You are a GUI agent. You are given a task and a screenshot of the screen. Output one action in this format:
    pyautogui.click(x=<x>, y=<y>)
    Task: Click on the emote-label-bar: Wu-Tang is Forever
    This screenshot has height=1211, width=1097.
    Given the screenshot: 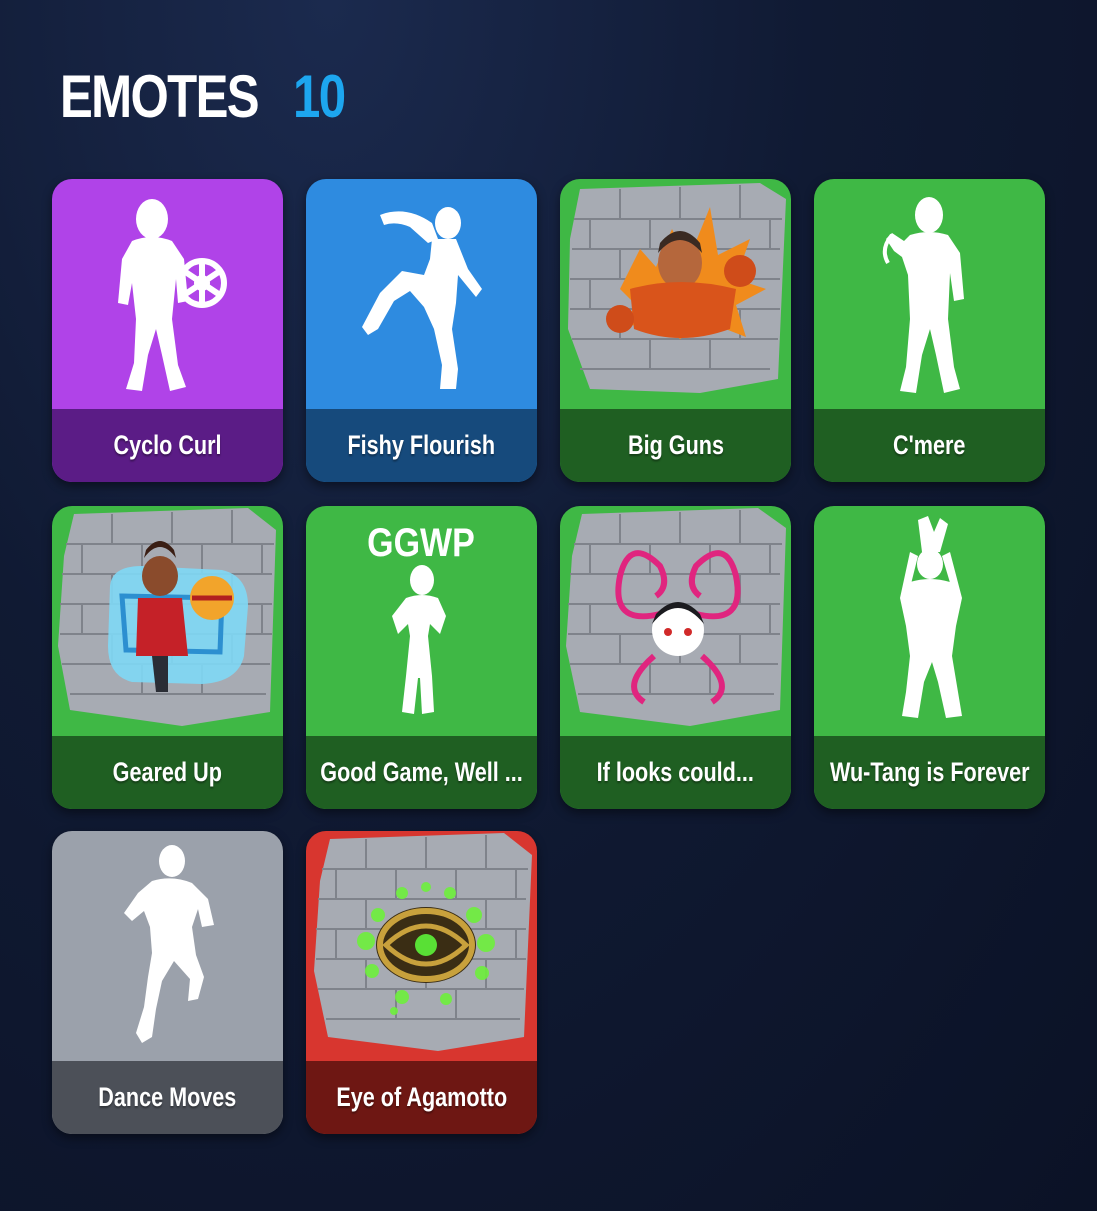 What is the action you would take?
    pyautogui.click(x=929, y=772)
    